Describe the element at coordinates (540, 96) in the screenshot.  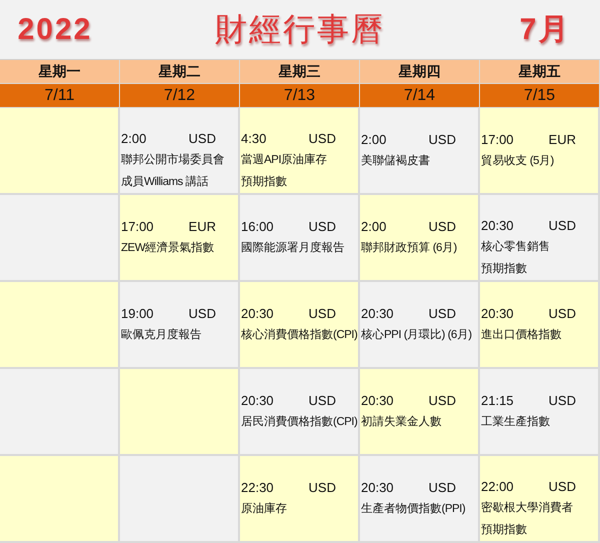
I see `date-header: 7/15` at that location.